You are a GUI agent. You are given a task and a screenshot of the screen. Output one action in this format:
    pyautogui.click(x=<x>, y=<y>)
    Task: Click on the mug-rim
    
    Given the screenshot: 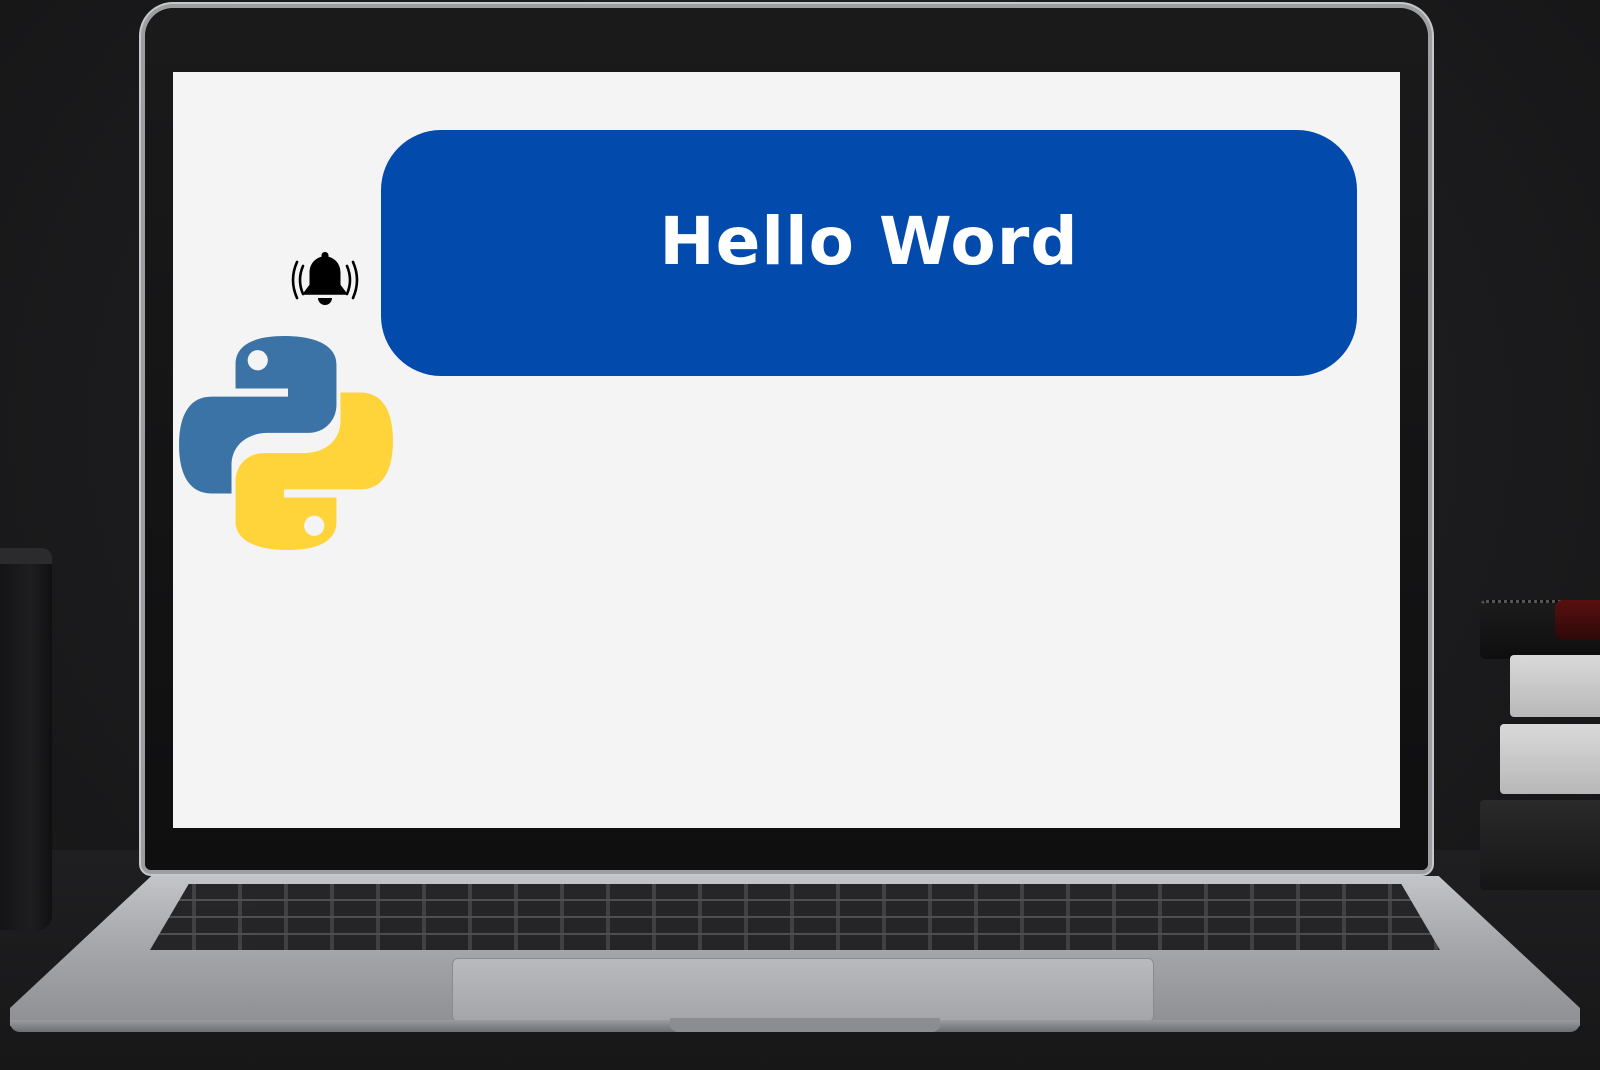 What is the action you would take?
    pyautogui.click(x=26, y=556)
    